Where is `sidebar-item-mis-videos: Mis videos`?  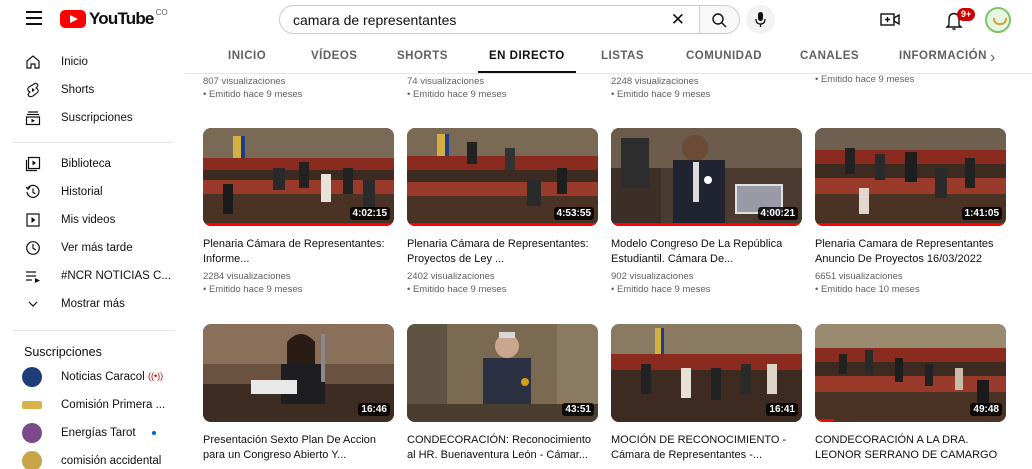
sidebar-item-mis-videos: Mis videos is located at coordinates (92, 220).